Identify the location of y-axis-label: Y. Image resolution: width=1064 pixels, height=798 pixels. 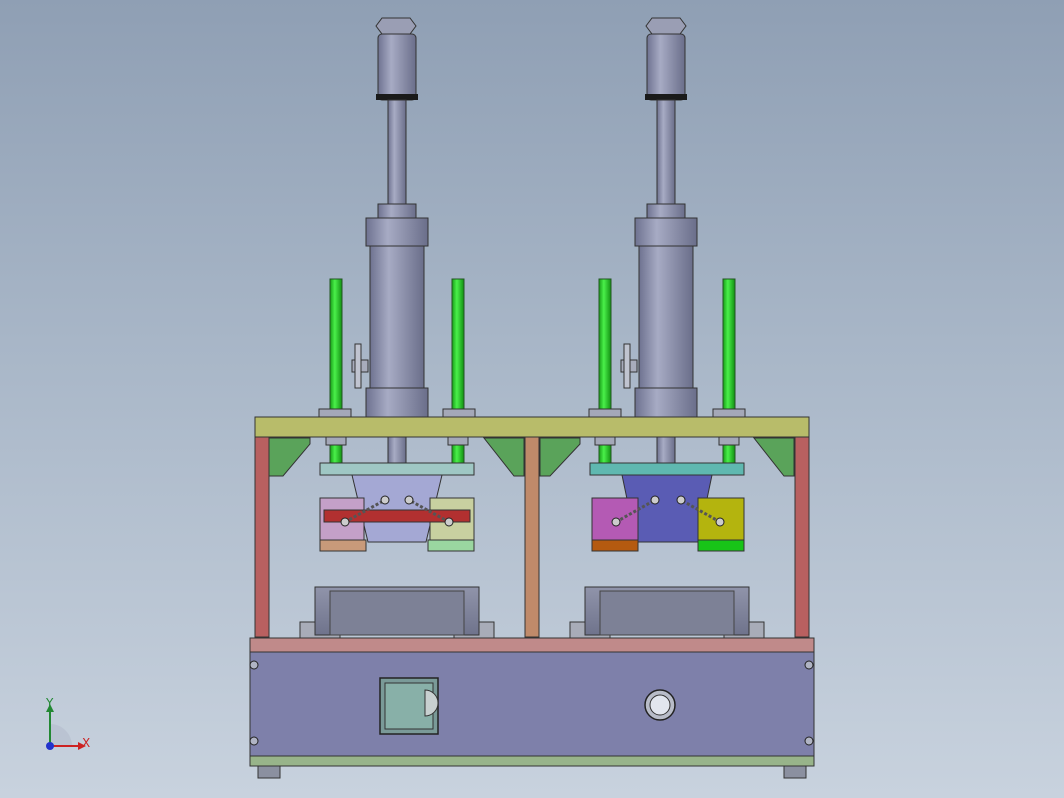
(50, 703).